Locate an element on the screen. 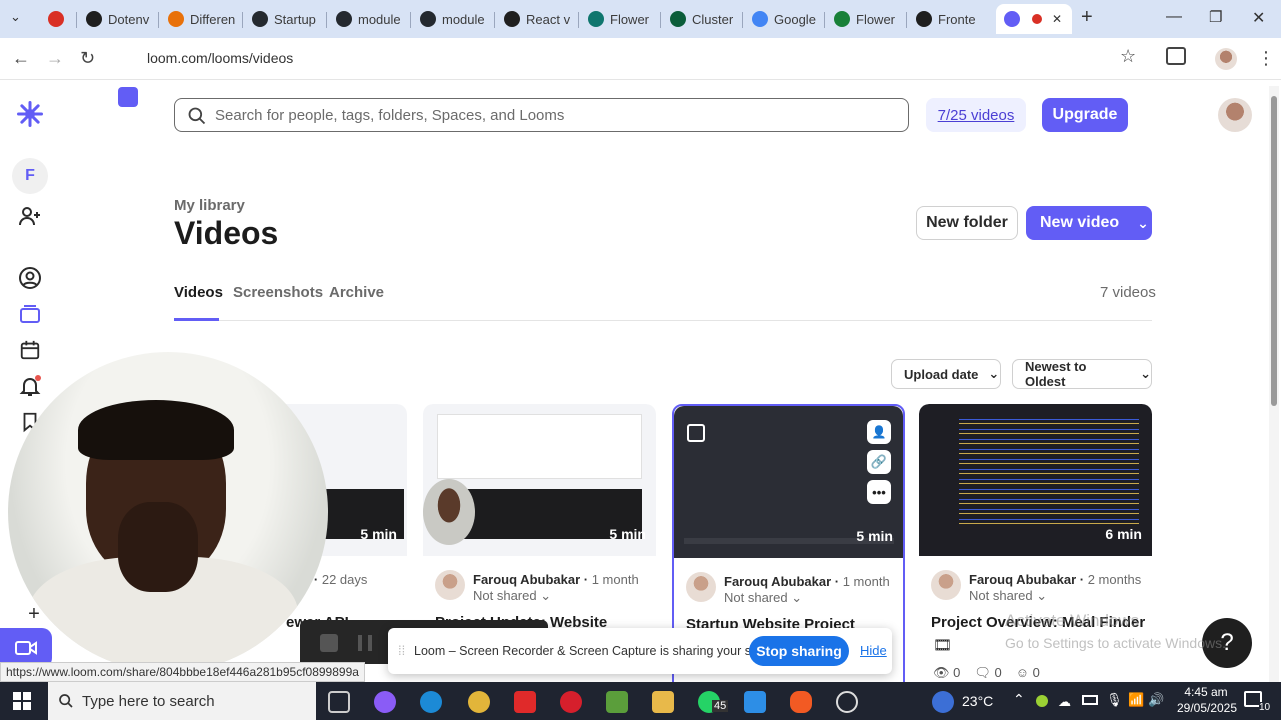  browser-tab: Google is located at coordinates (784, 19).